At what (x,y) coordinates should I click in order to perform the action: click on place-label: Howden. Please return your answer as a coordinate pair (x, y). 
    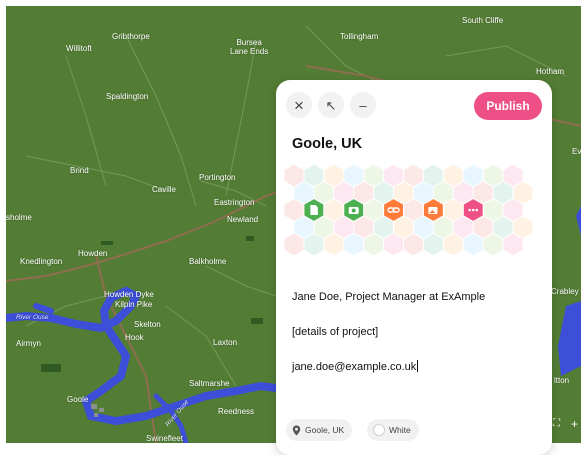
    Looking at the image, I should click on (93, 253).